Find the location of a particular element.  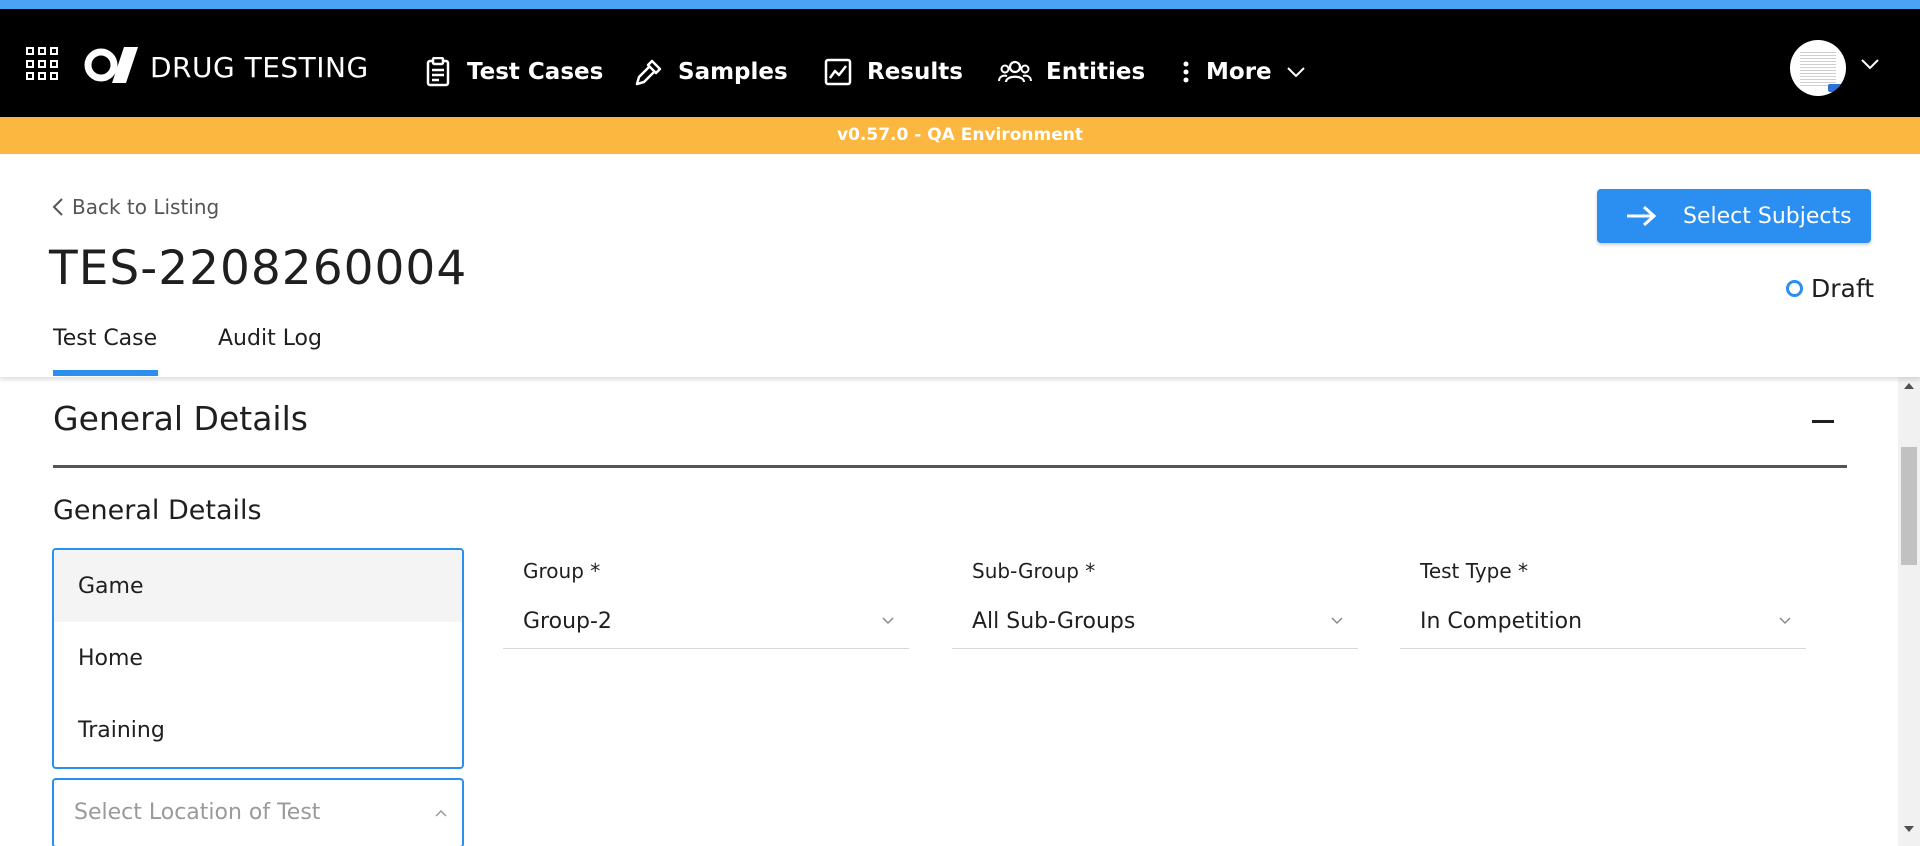

brand-name: DRUG TESTING is located at coordinates (259, 67).